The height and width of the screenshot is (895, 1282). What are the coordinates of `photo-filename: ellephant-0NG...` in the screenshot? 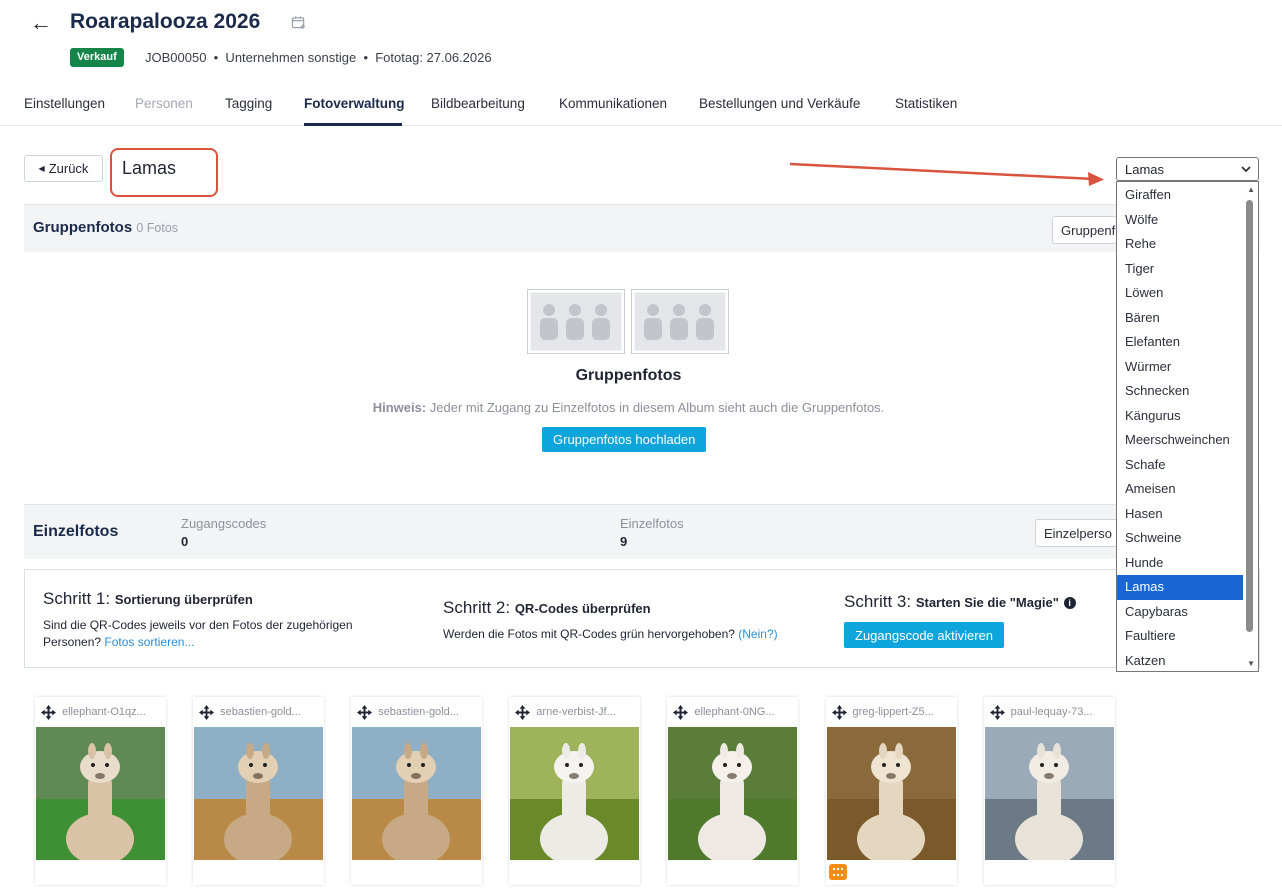 It's located at (734, 712).